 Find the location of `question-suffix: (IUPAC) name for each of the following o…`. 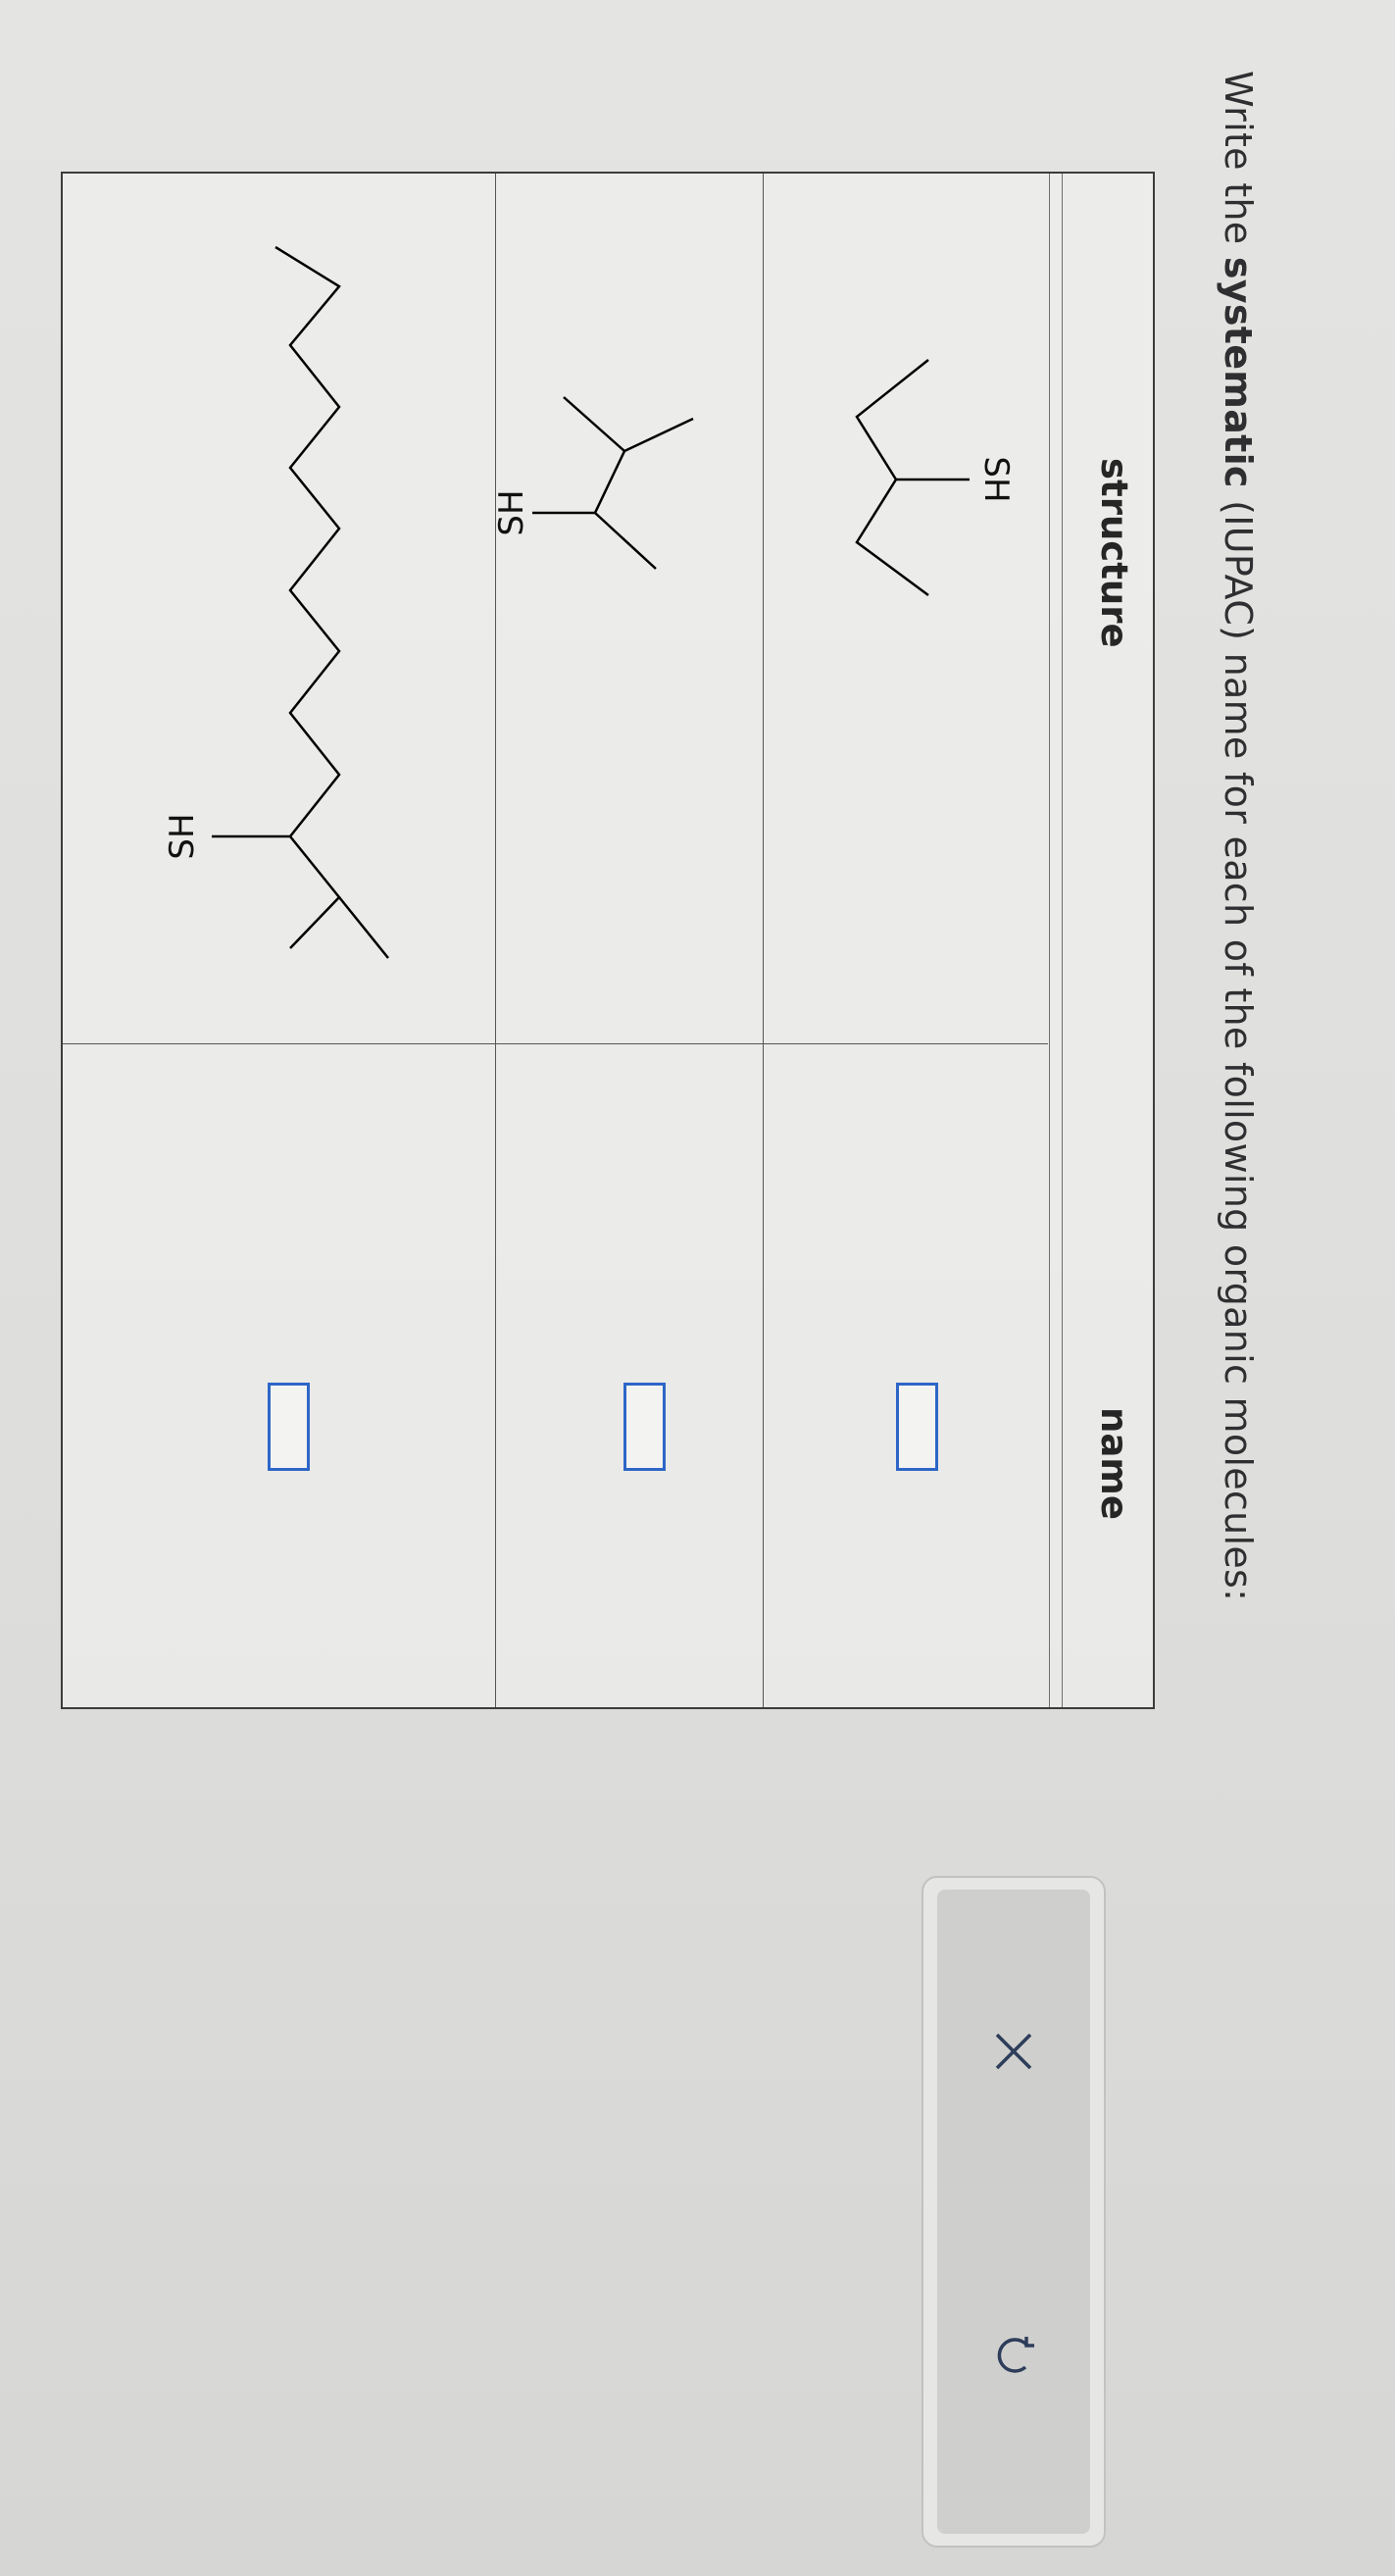

question-suffix: (IUPAC) name for each of the following o… is located at coordinates (1238, 1045).